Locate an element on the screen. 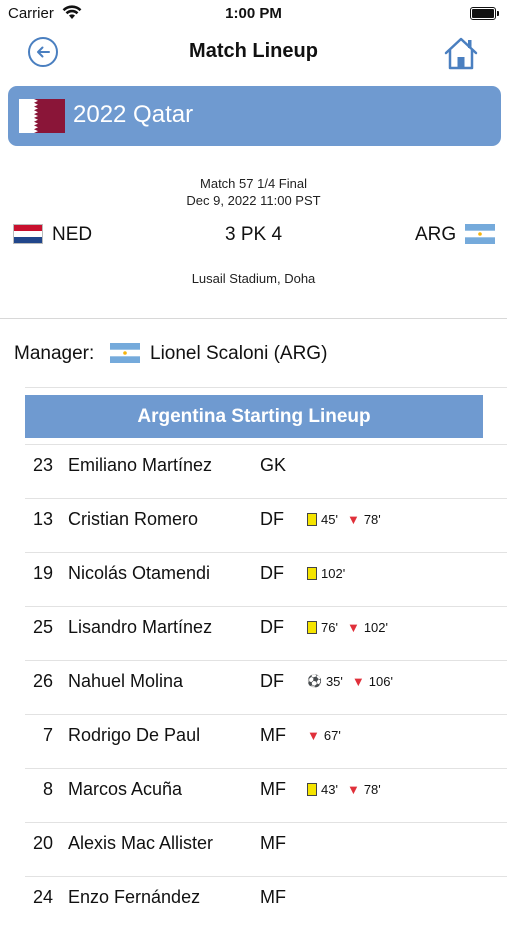 This screenshot has height=930, width=507. lineup-header: Argentina Starting Lineup is located at coordinates (254, 416).